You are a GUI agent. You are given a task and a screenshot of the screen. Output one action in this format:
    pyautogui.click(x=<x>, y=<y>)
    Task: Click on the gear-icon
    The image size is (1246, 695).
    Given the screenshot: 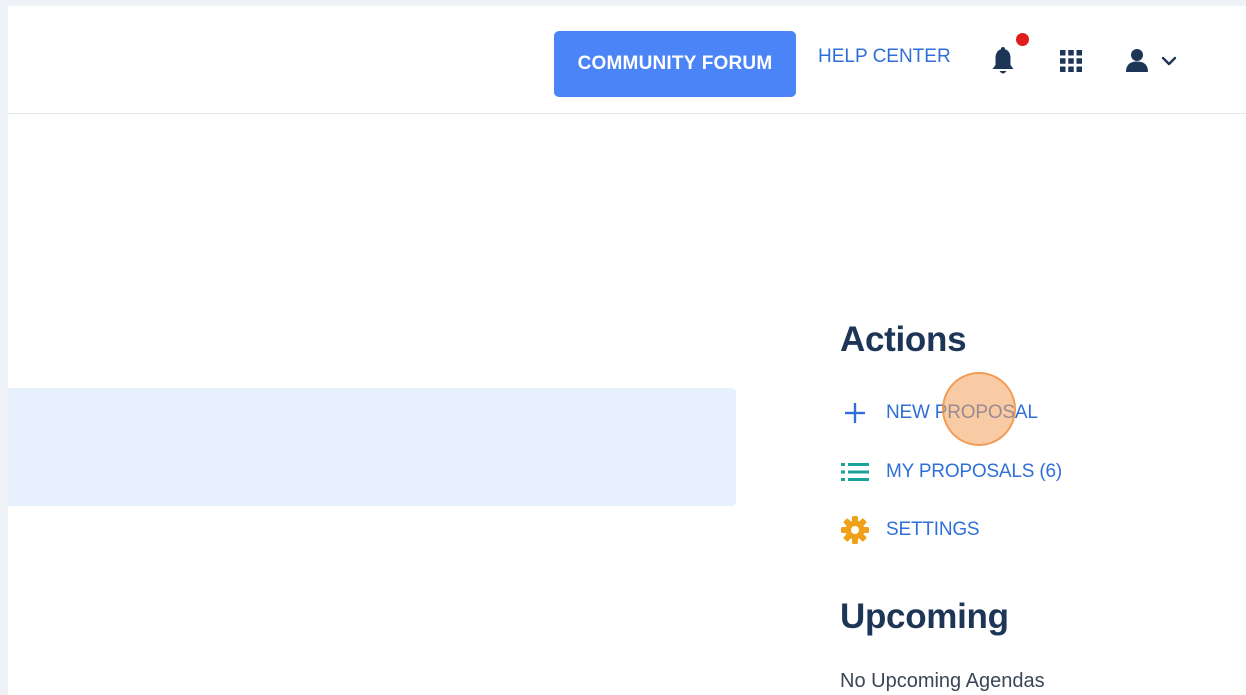 What is the action you would take?
    pyautogui.click(x=855, y=530)
    